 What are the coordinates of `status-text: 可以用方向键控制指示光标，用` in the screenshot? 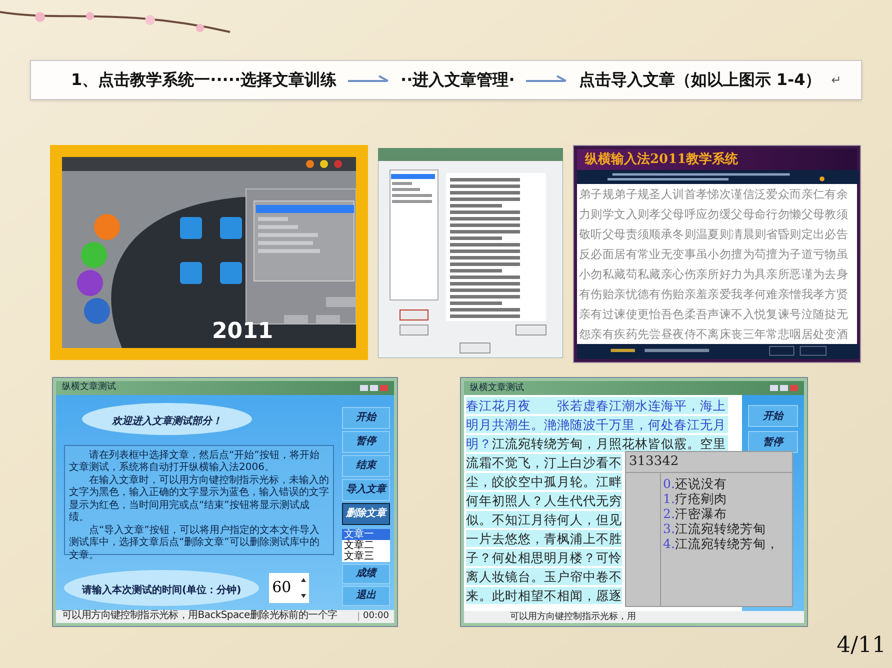 It's located at (572, 617).